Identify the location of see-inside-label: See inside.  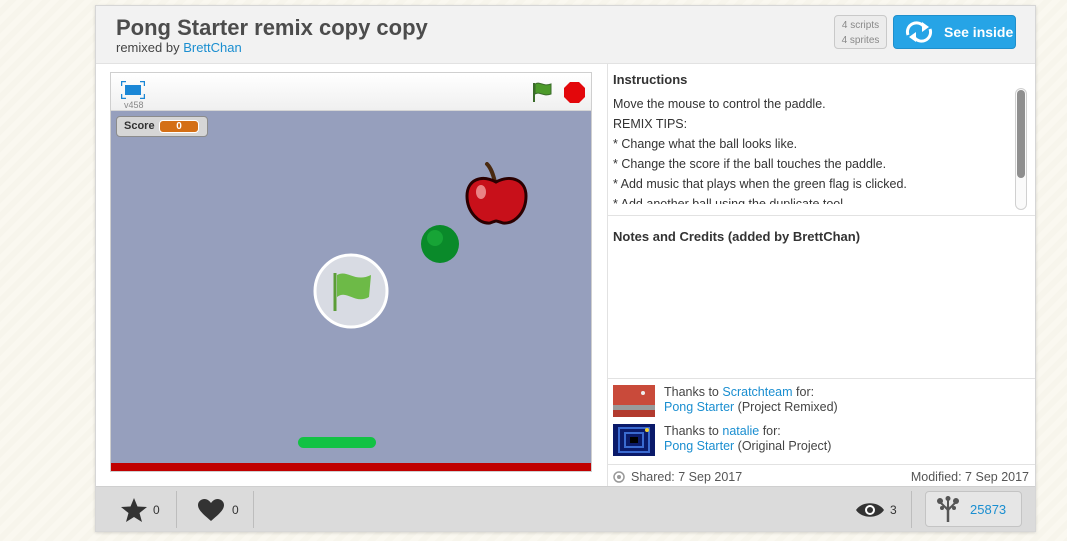
(979, 32).